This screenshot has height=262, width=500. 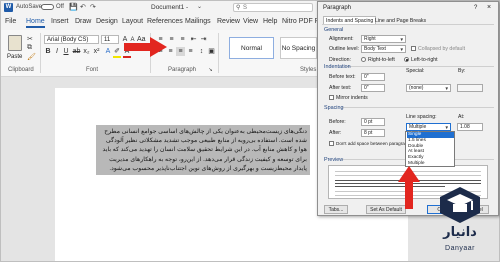 I want to click on document-title: Document1 -, so click(x=170, y=7).